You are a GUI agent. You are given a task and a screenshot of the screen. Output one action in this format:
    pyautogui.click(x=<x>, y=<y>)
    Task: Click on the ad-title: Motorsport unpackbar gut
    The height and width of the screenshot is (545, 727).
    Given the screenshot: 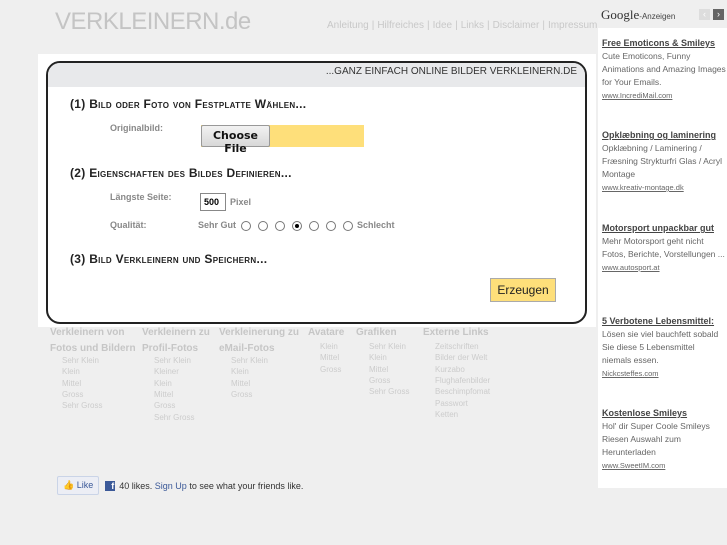 What is the action you would take?
    pyautogui.click(x=664, y=228)
    